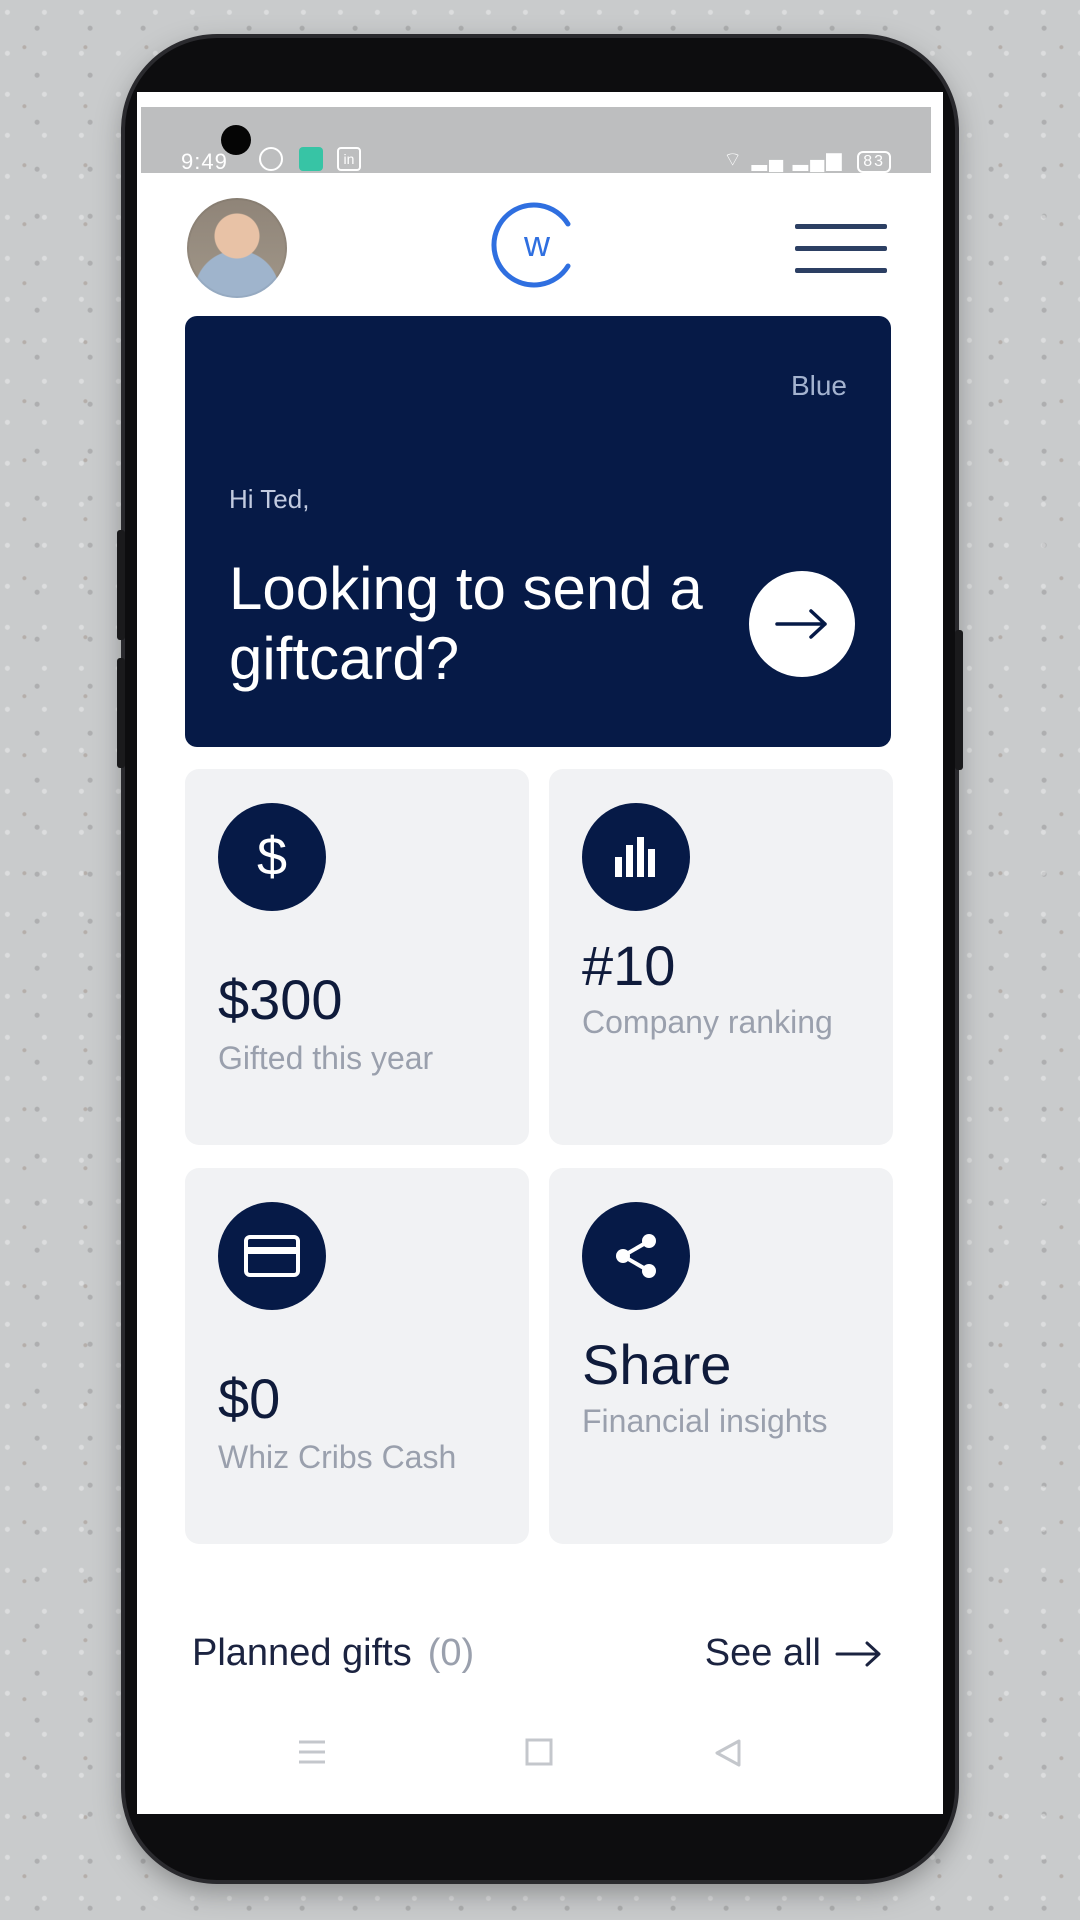 This screenshot has height=1920, width=1080. I want to click on giftcard-hero-card: Blue Hi Ted, Looking to send a giftcard?, so click(538, 531).